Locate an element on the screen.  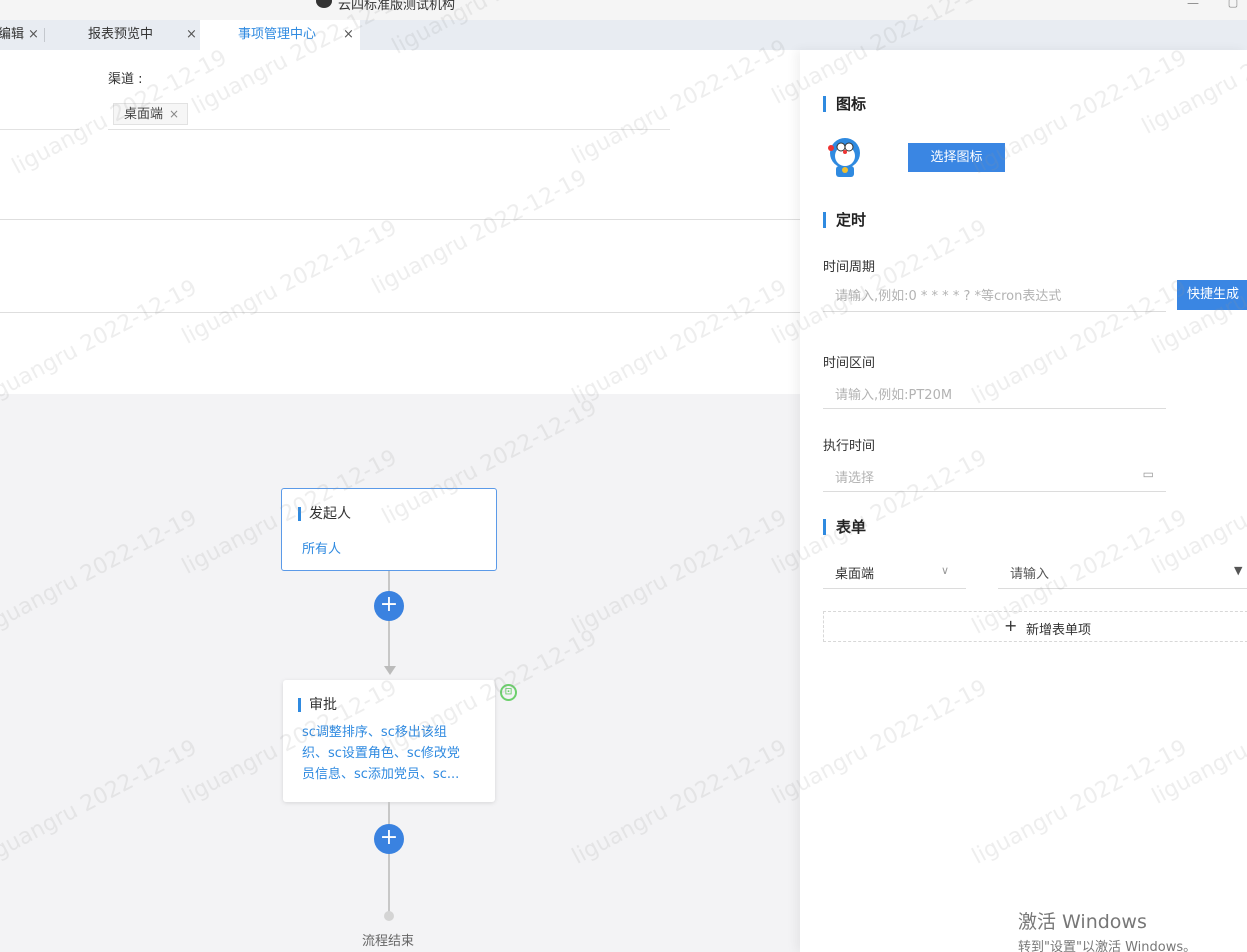
calendar-icon: ▭ is located at coordinates (1148, 474).